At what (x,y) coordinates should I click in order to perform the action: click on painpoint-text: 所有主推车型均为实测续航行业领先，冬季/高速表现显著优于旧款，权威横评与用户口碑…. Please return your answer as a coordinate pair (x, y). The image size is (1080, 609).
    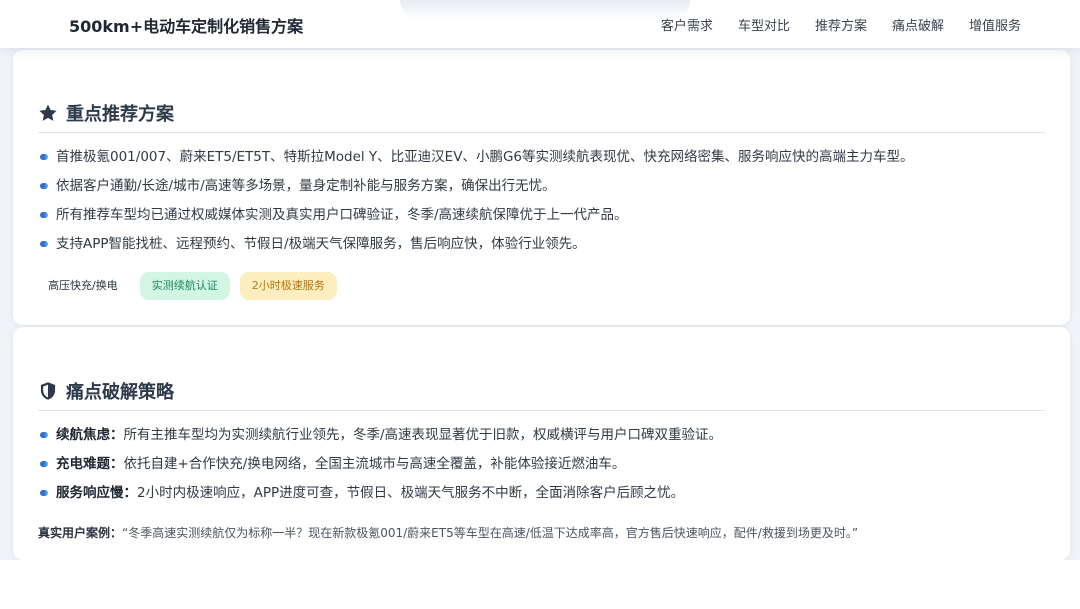
    Looking at the image, I should click on (423, 435).